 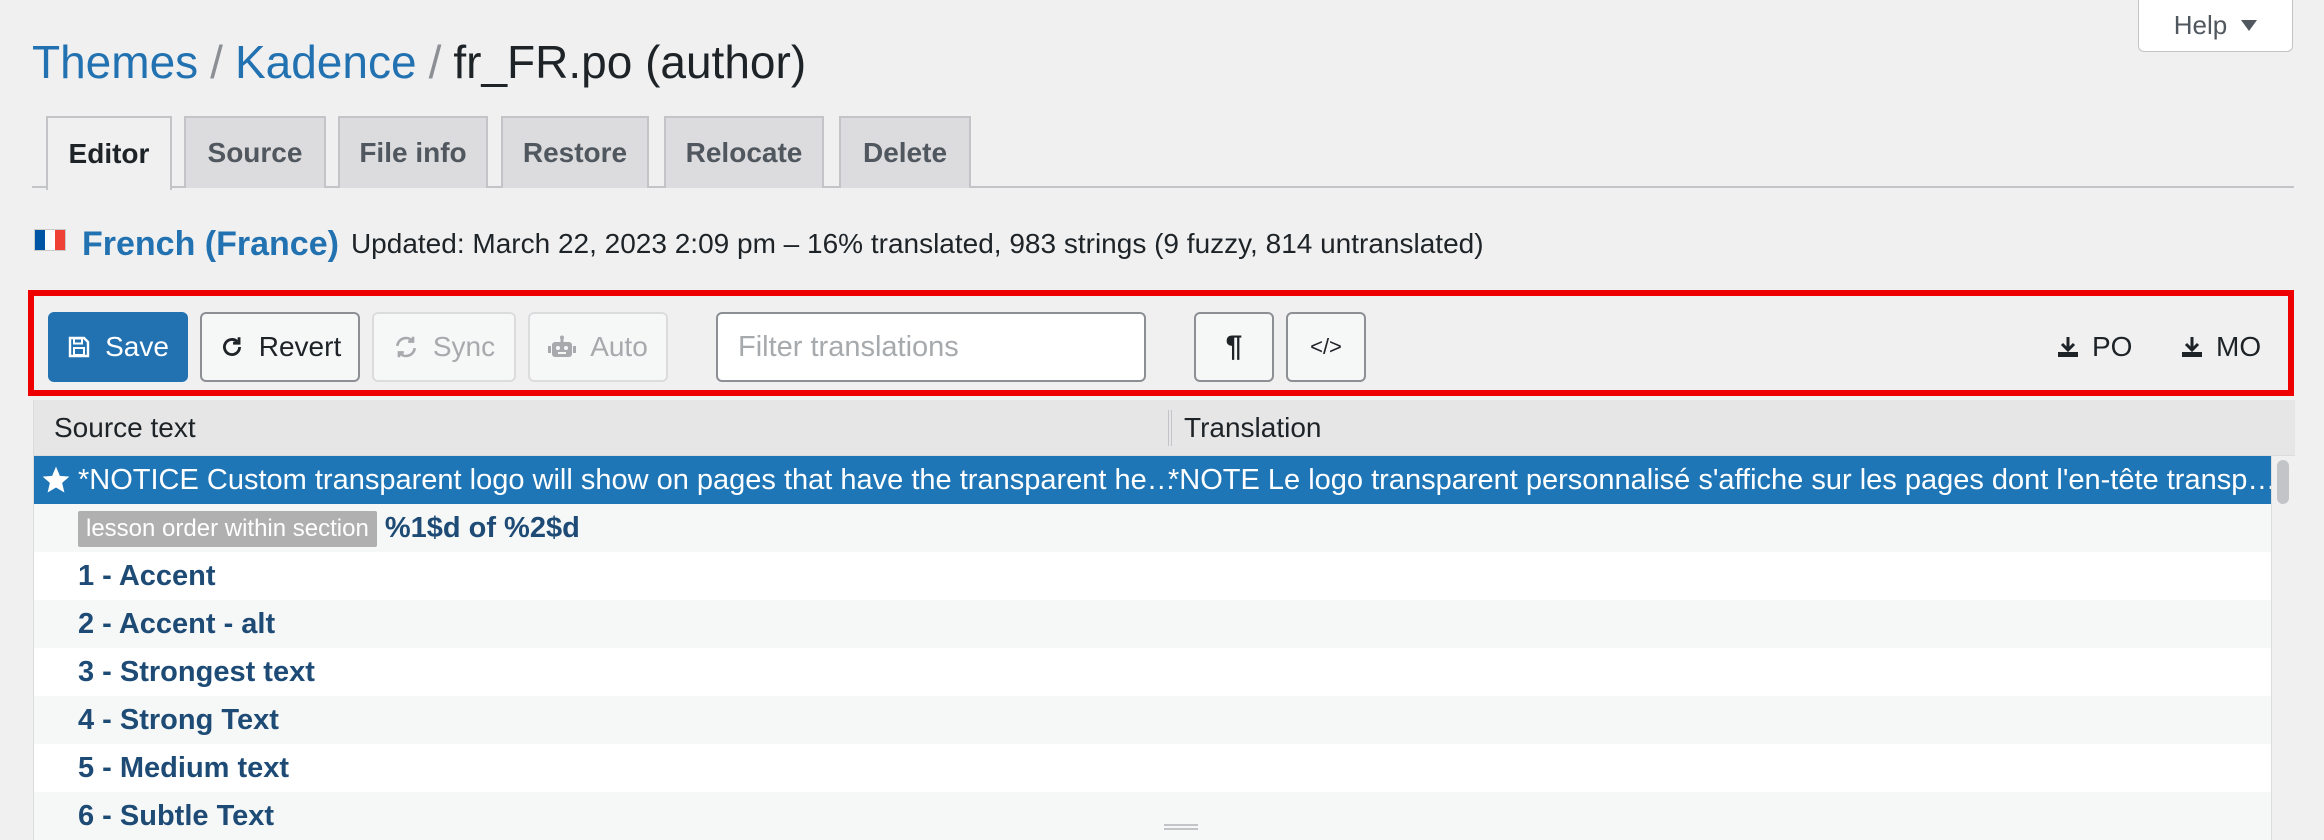 What do you see at coordinates (326, 62) in the screenshot?
I see `breadcrumb-kadence-link: Kadence` at bounding box center [326, 62].